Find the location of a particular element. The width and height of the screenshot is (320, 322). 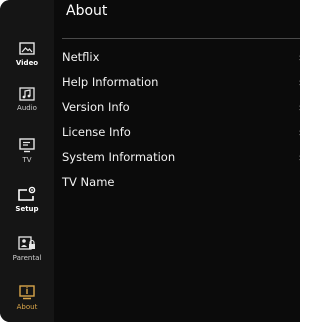

sidebar-item-label: Setup is located at coordinates (27, 209).